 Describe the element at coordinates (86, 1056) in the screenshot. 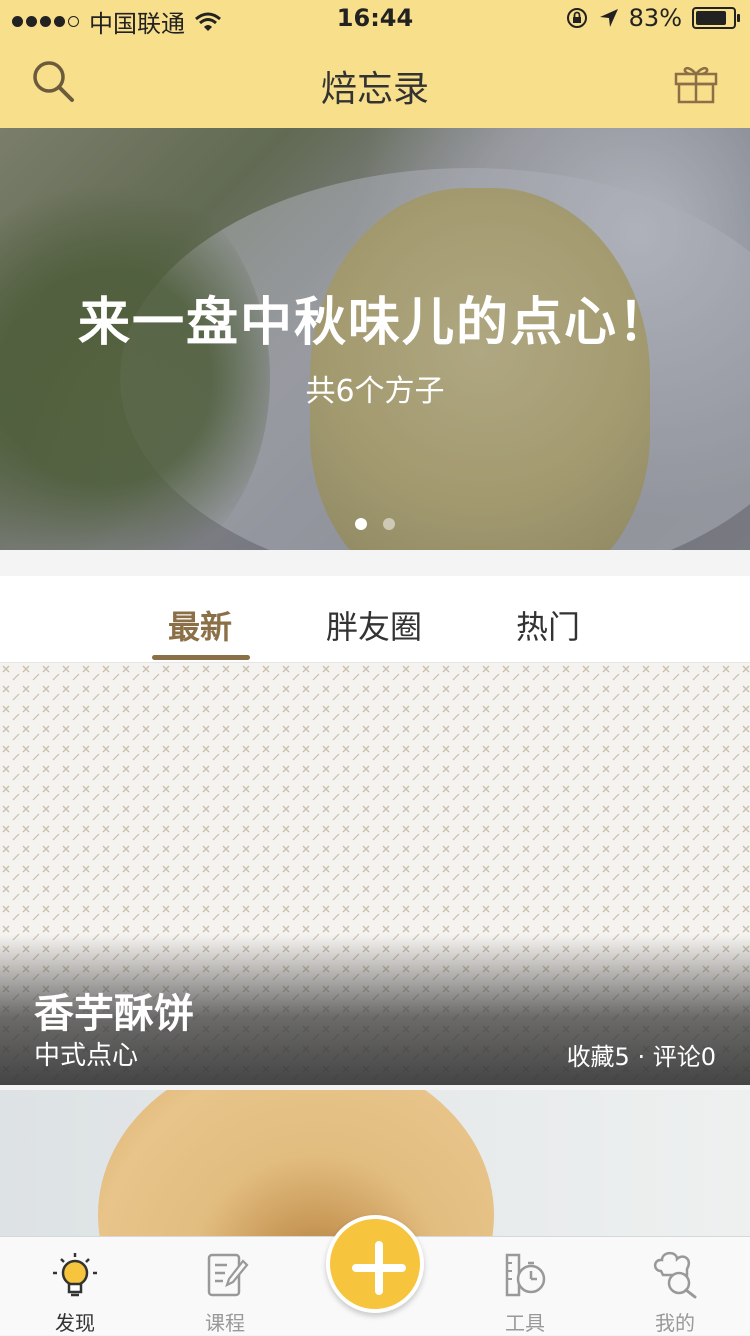

I see `recipe-category: 中式点心` at that location.